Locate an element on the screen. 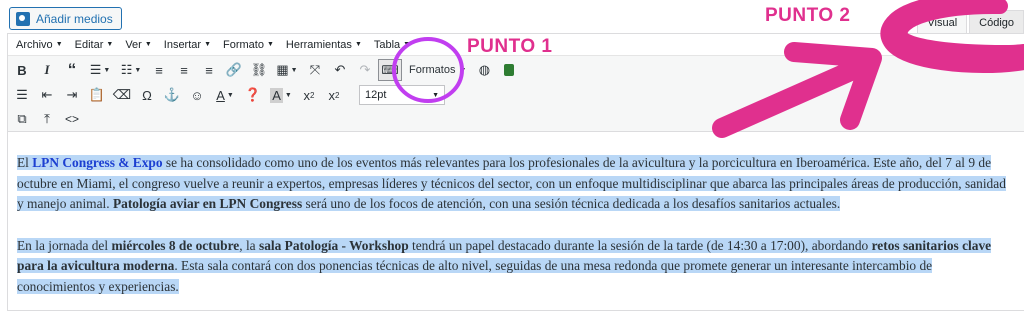 This screenshot has height=311, width=1024. menu-label: Archivo is located at coordinates (34, 44).